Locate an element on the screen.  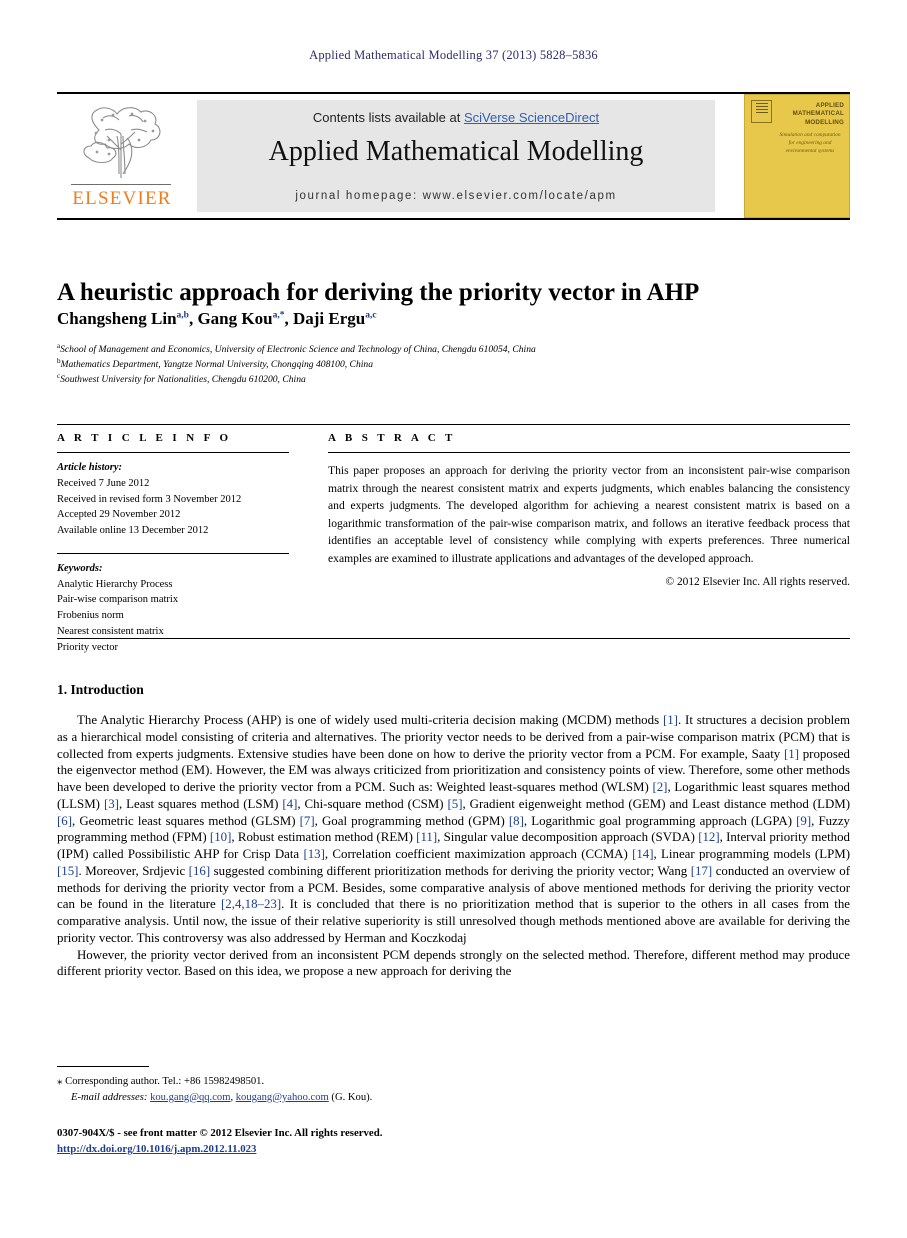
keyword-item: Pair-wise comparison matrix is located at coordinates (118, 600).